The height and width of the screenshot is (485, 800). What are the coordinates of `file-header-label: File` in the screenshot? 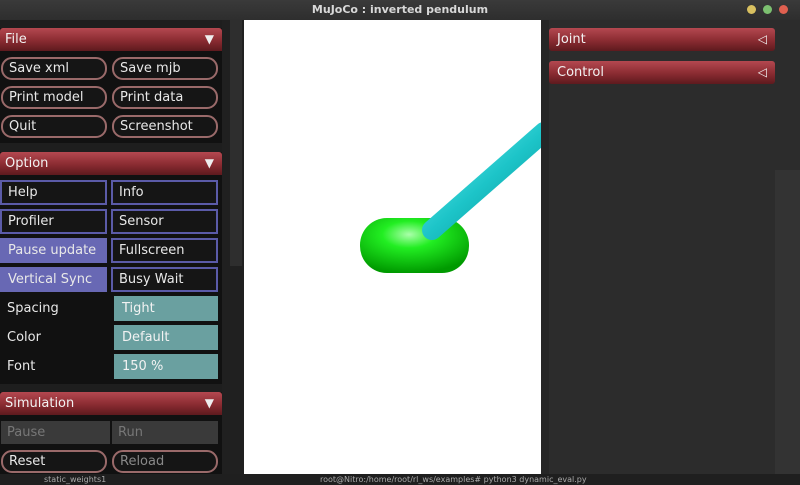 It's located at (16, 39).